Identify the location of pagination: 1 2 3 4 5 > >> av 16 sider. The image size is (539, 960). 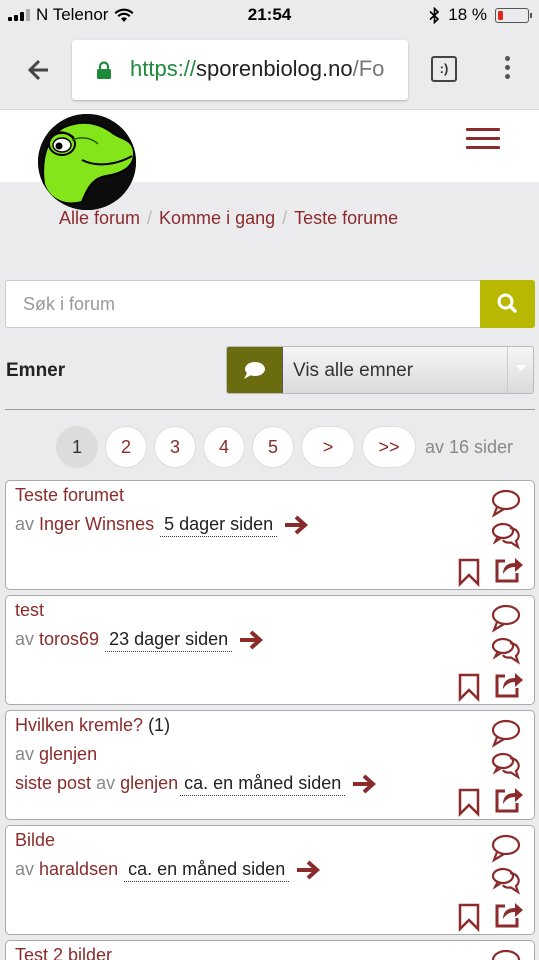
(284, 447).